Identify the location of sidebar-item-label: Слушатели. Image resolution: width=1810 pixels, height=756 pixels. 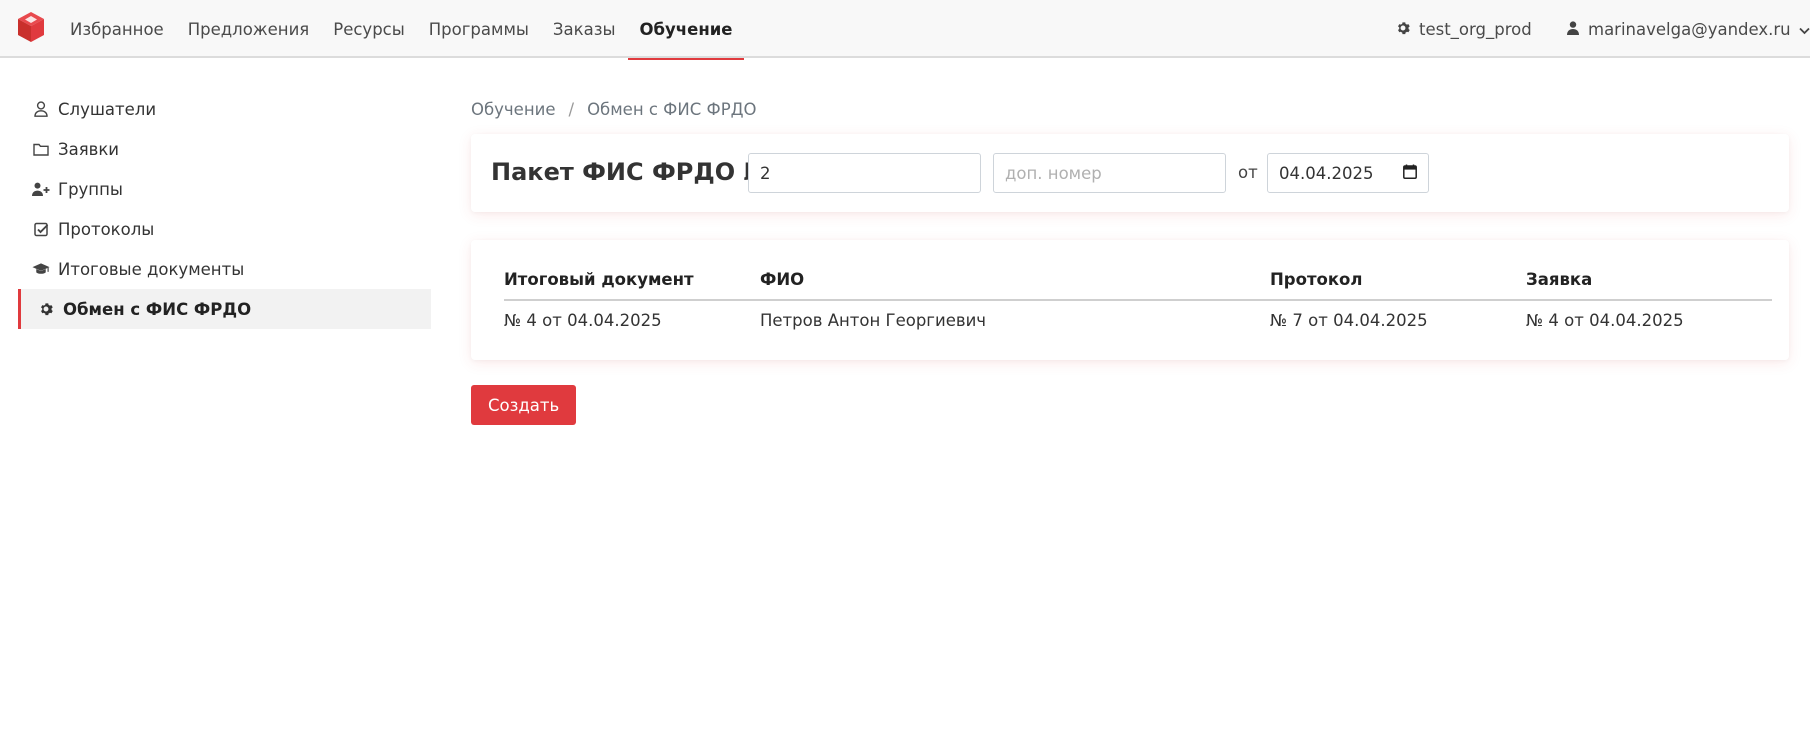
(107, 109).